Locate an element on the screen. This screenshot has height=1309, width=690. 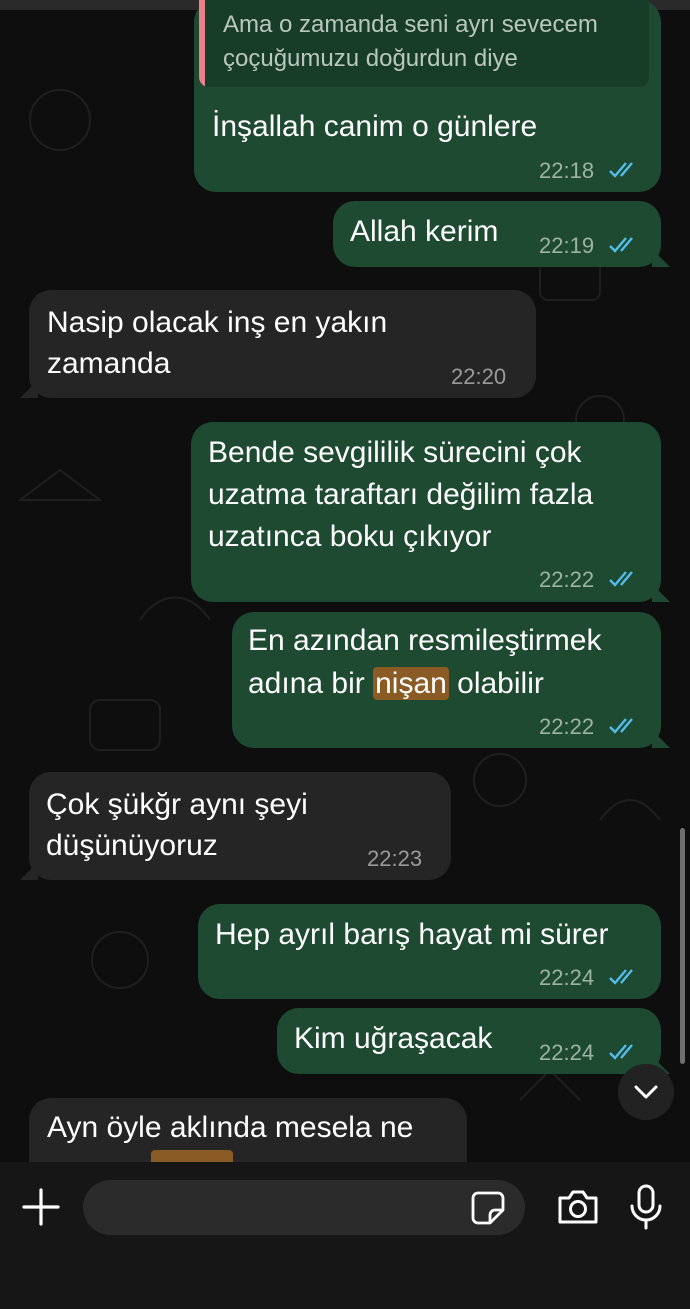
message-input is located at coordinates (288, 1208).